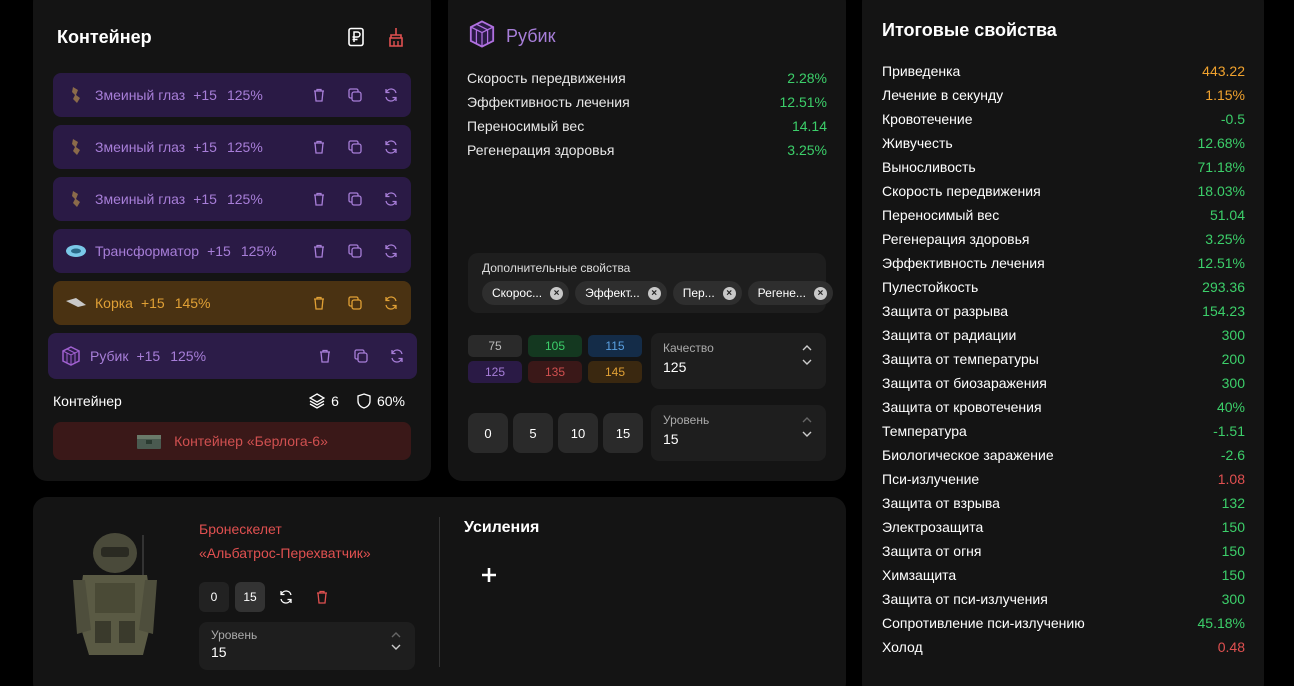 The width and height of the screenshot is (1294, 686). What do you see at coordinates (1231, 647) in the screenshot?
I see `total-value: 0.48` at bounding box center [1231, 647].